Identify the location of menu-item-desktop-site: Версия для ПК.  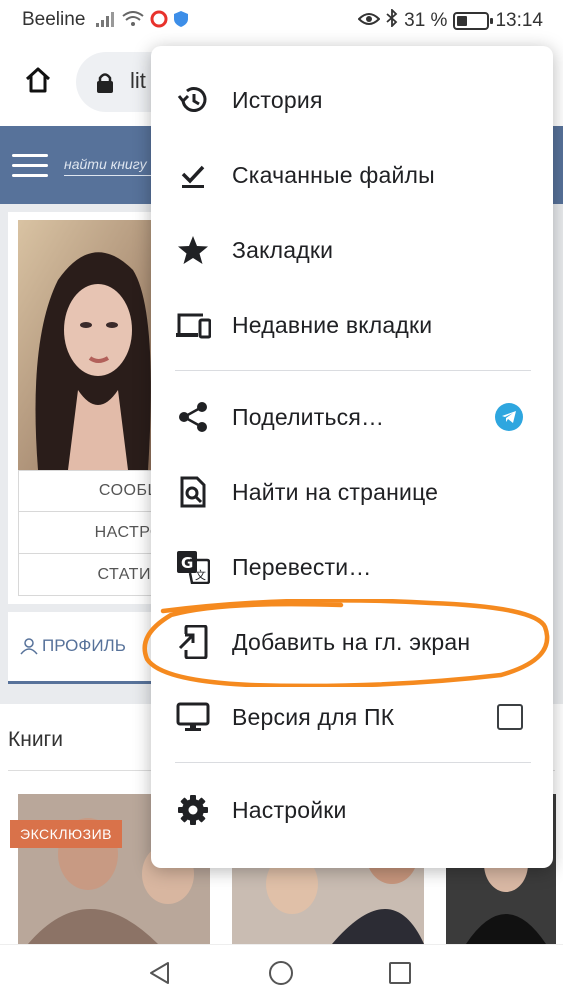
(352, 717).